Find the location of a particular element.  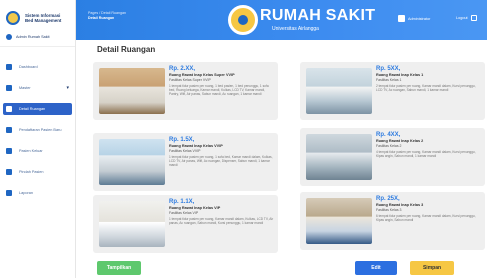

logout-button: Logout is located at coordinates (466, 18).